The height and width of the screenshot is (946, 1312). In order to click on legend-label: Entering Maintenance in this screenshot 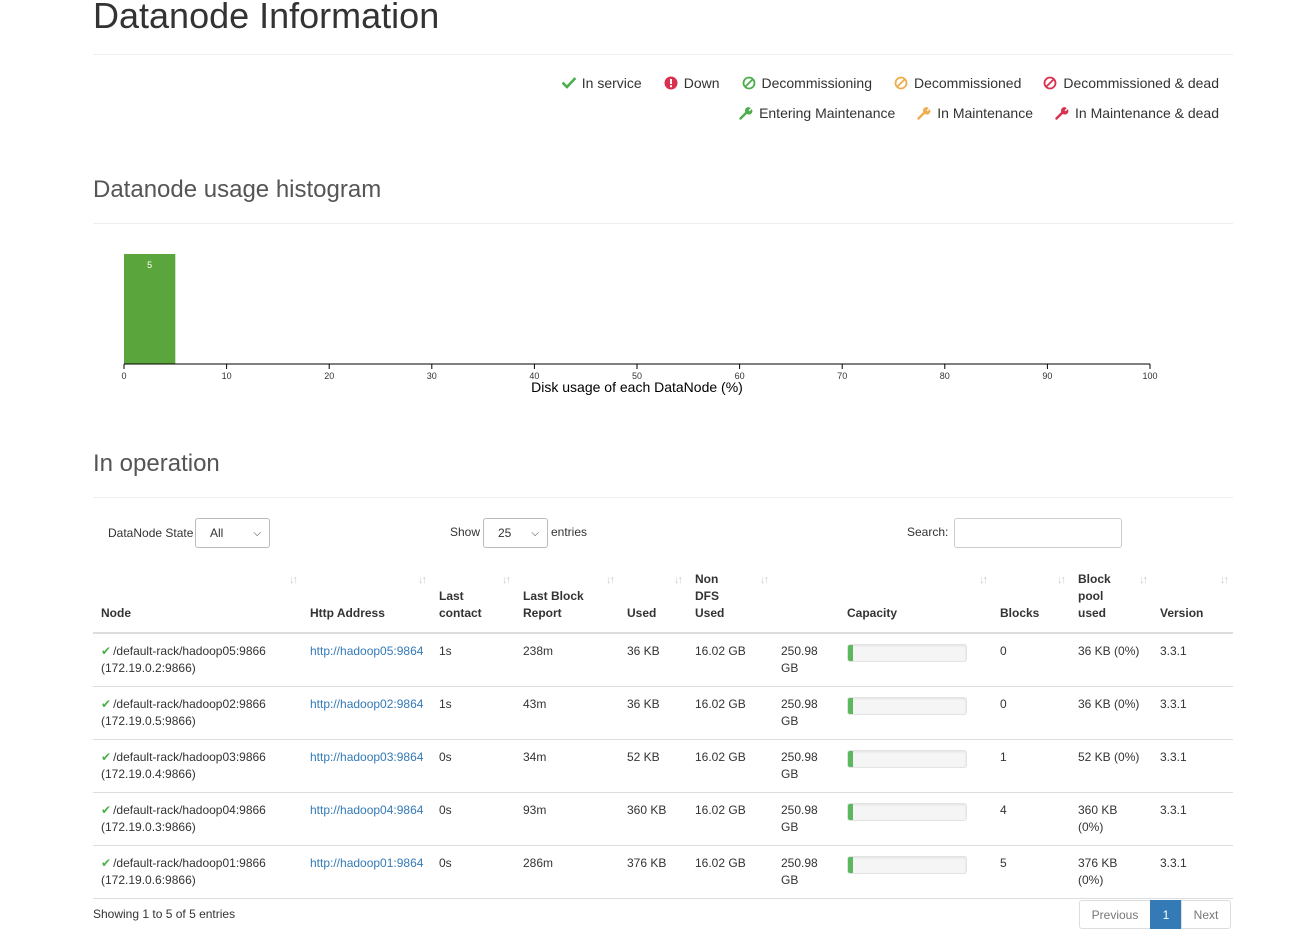, I will do `click(827, 113)`.